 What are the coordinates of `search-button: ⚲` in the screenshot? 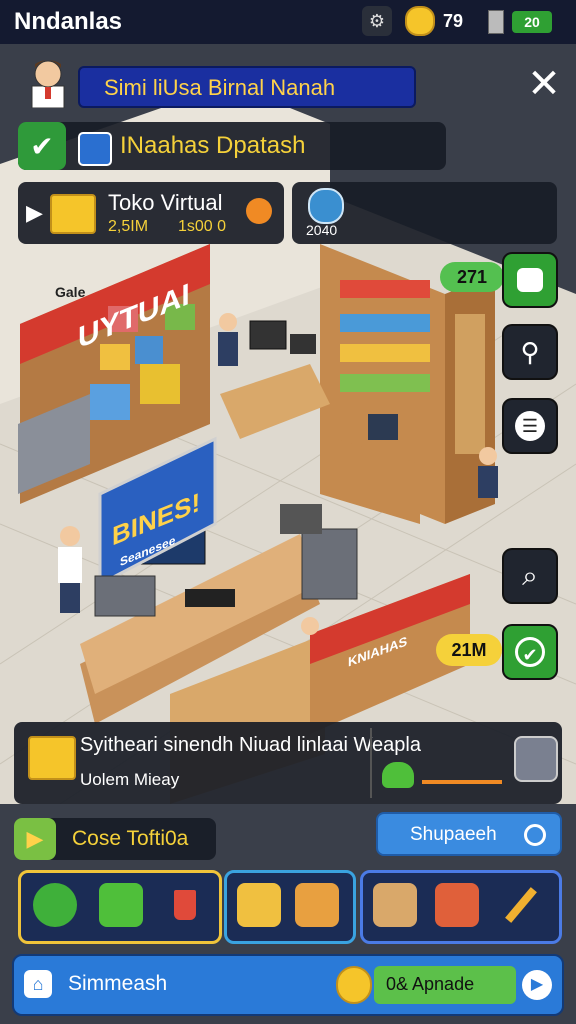 It's located at (530, 352).